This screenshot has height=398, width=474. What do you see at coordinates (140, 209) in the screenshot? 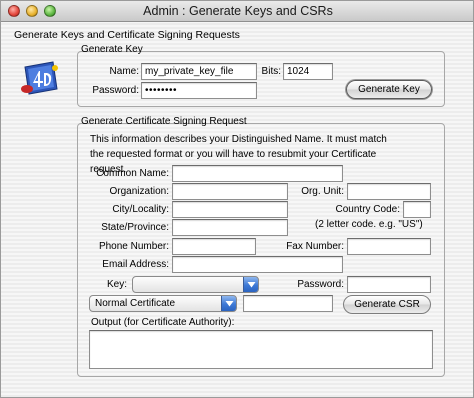
I see `city-label: City/Locality:` at bounding box center [140, 209].